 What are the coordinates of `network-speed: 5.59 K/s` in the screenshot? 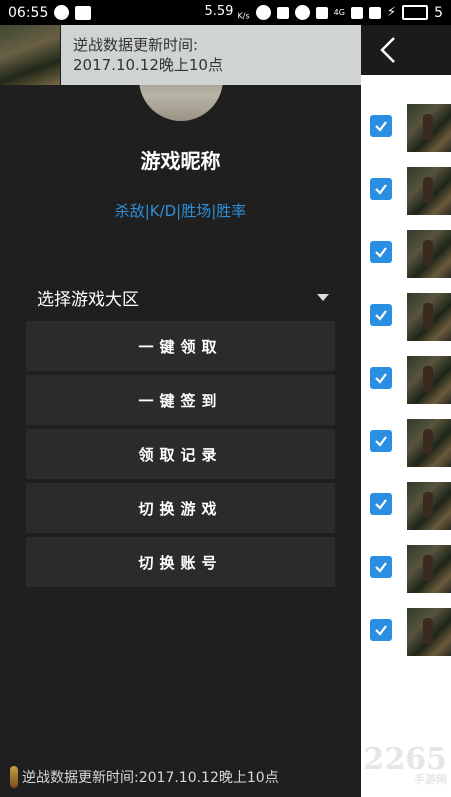 It's located at (226, 12).